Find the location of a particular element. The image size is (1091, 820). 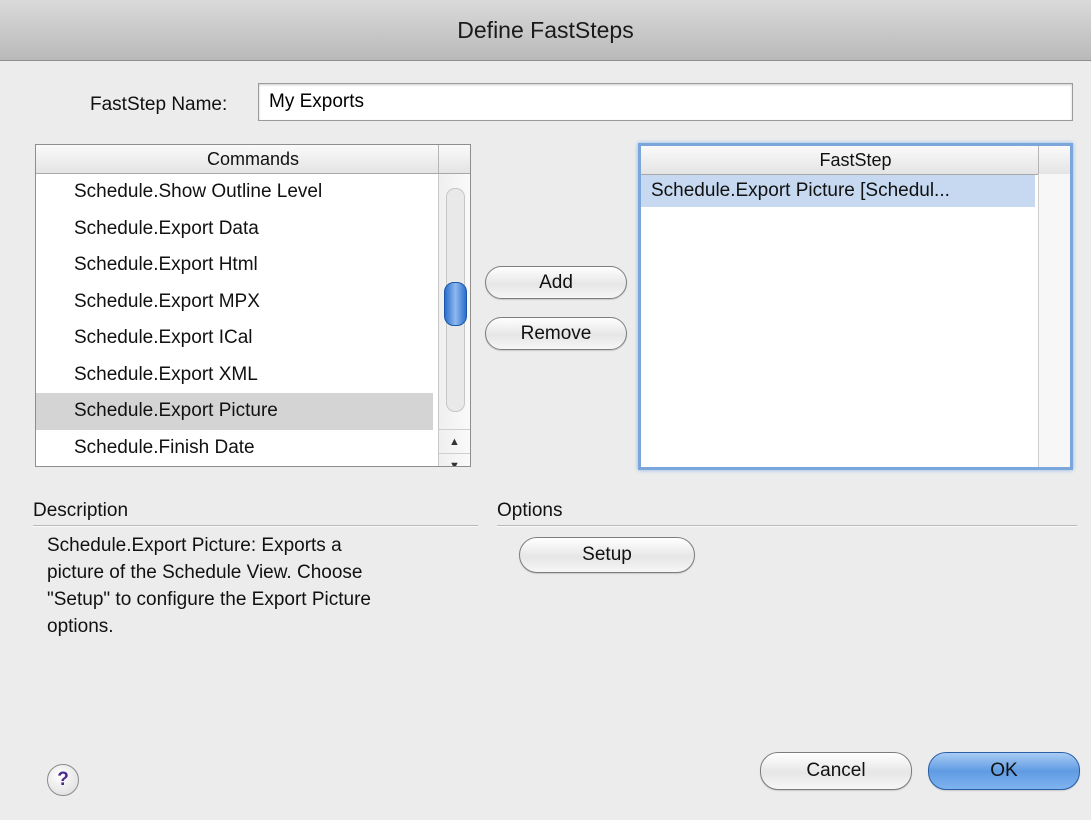

scroll-down-arrow-icon: ▼ is located at coordinates (454, 459).